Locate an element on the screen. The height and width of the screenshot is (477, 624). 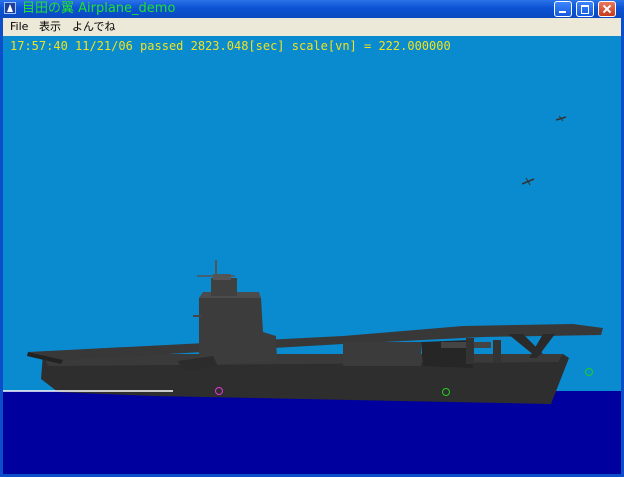
menu-view: 表示 is located at coordinates (50, 27).